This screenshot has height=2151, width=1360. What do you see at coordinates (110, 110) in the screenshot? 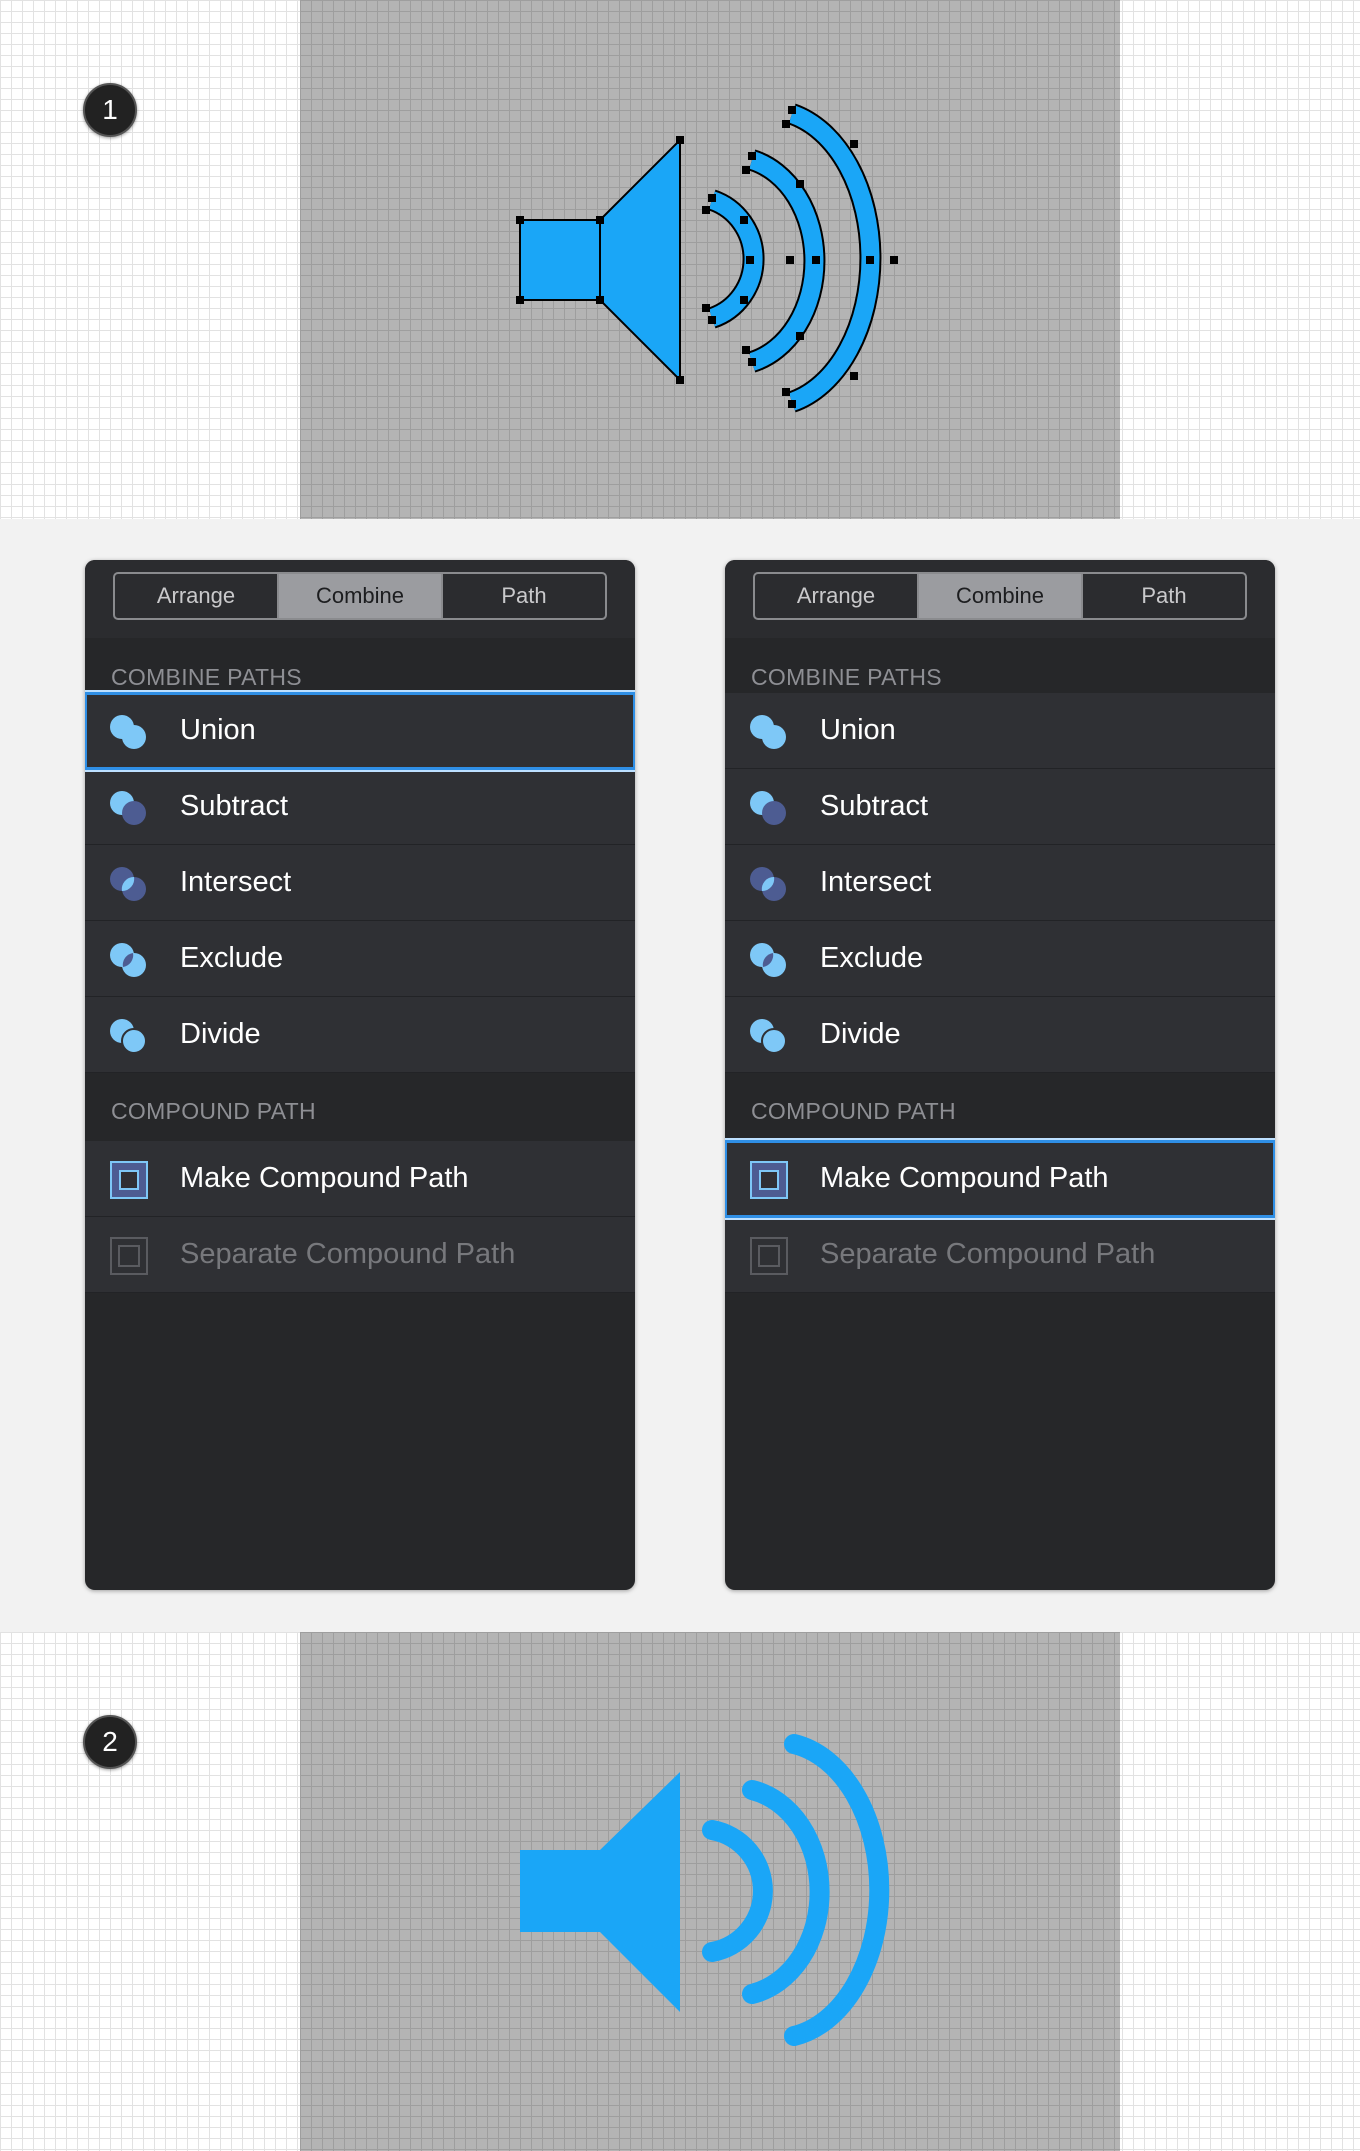
I see `step-badge-1: 1` at bounding box center [110, 110].